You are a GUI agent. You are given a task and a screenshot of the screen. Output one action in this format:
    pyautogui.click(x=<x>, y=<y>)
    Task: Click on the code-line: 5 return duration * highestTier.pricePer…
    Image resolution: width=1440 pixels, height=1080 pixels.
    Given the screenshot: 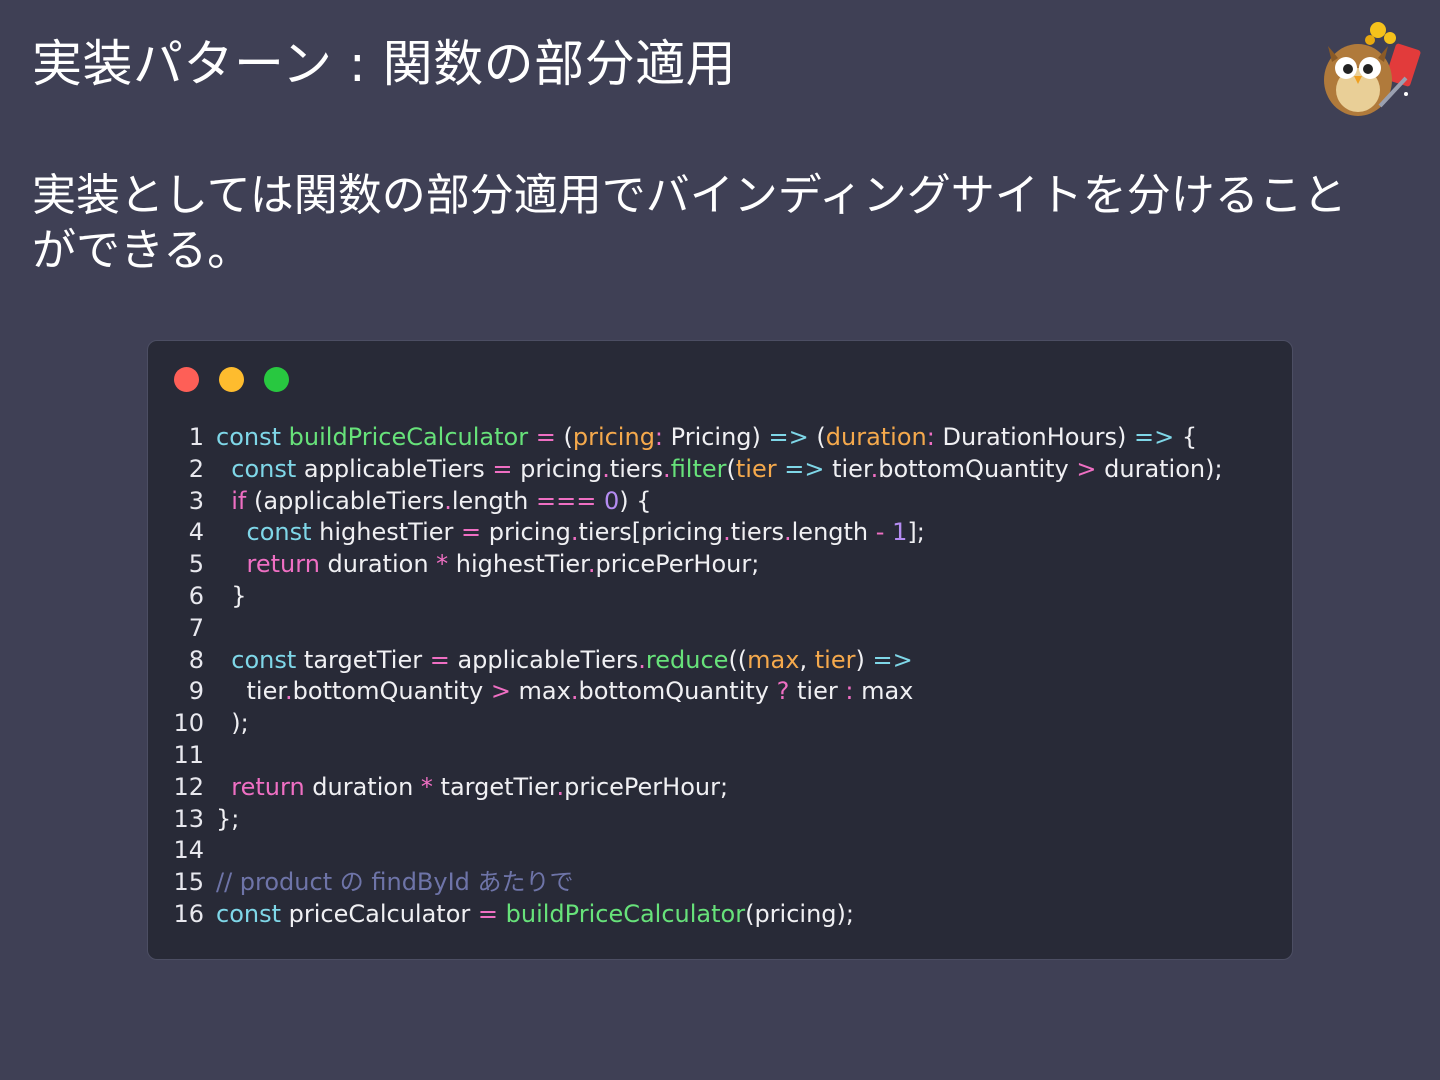 What is the action you would take?
    pyautogui.click(x=696, y=565)
    